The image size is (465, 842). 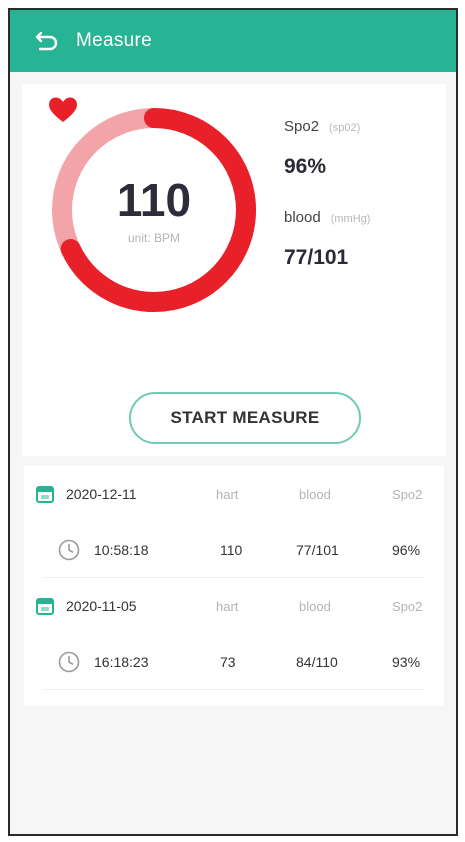 I want to click on record-spo2: 93%, so click(x=406, y=661).